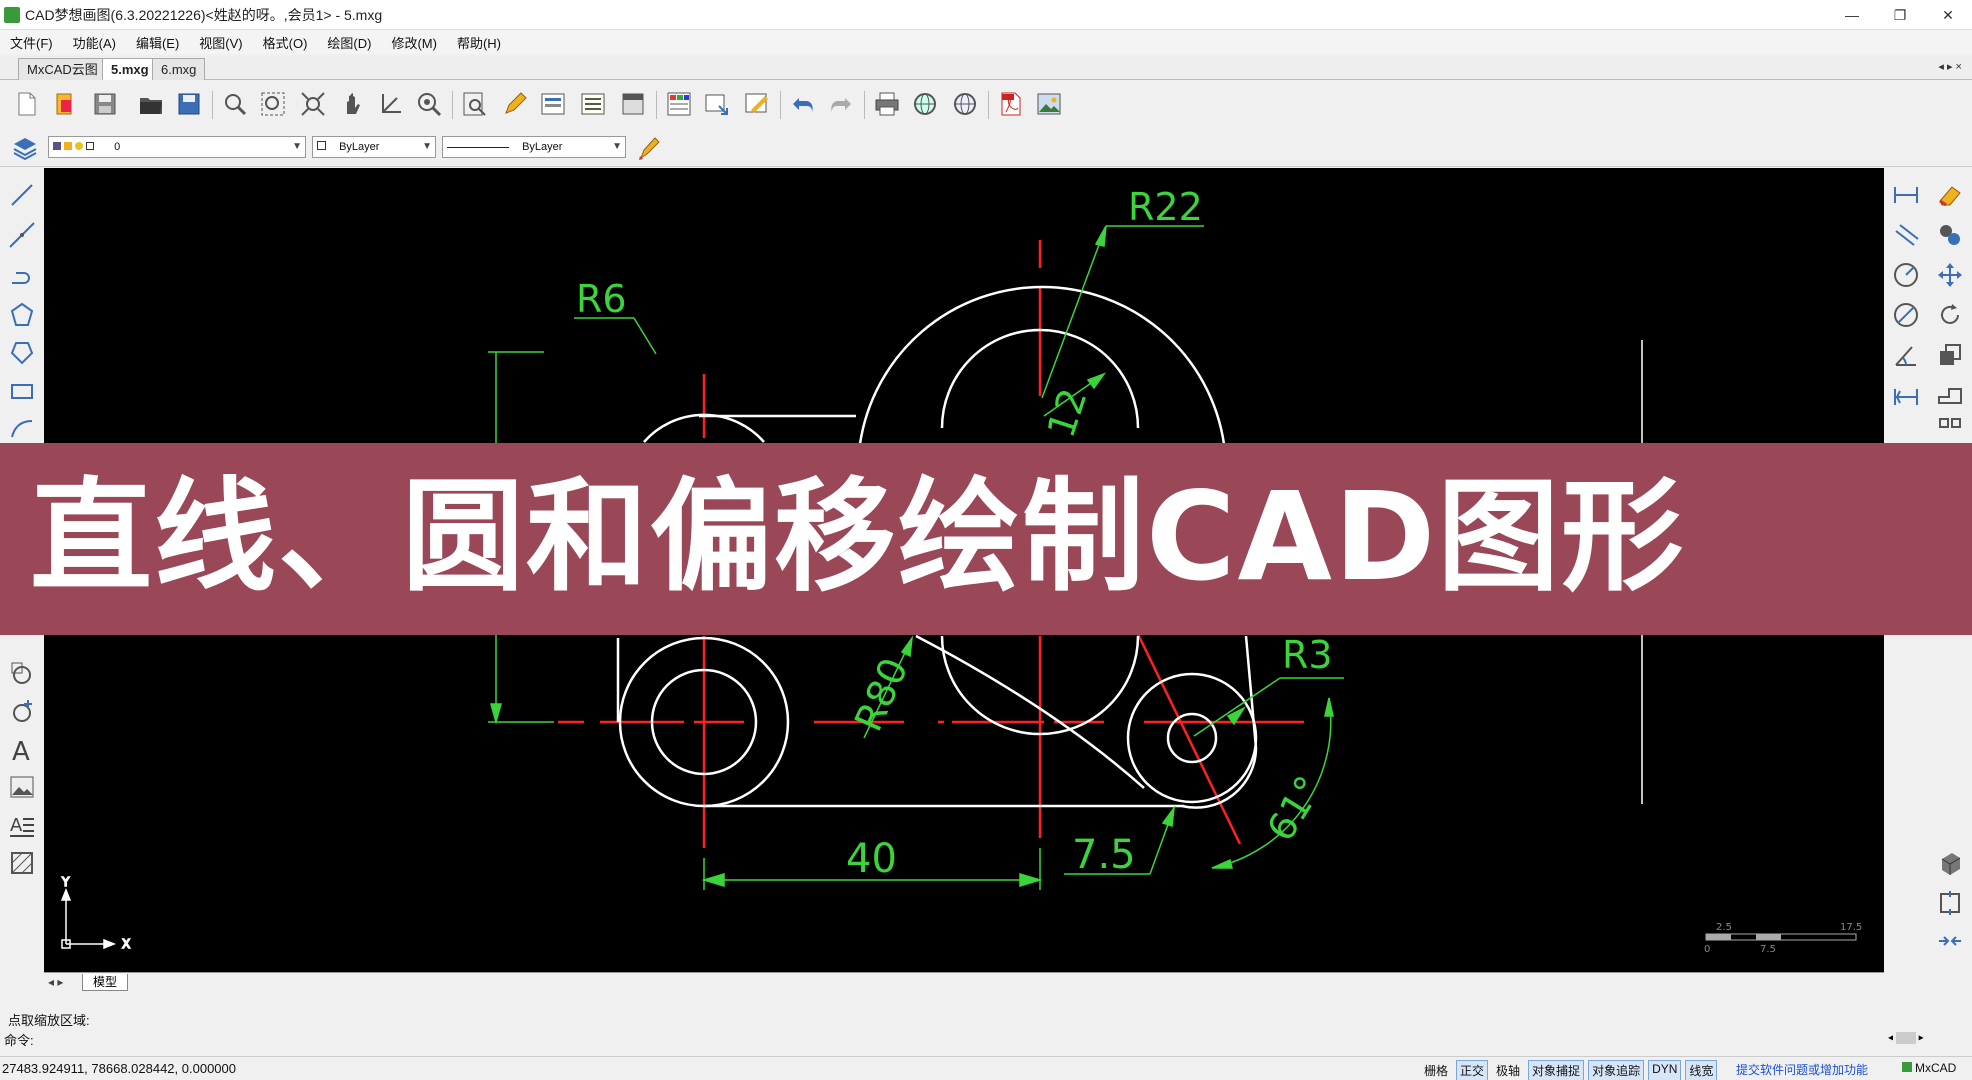 The width and height of the screenshot is (1972, 1080). What do you see at coordinates (27, 104) in the screenshot?
I see `new-file-button` at bounding box center [27, 104].